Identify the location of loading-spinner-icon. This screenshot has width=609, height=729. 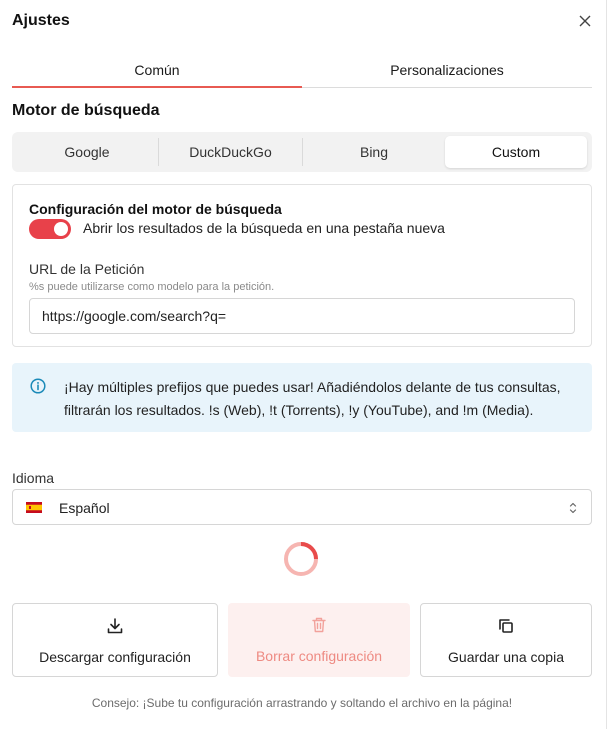
(301, 559).